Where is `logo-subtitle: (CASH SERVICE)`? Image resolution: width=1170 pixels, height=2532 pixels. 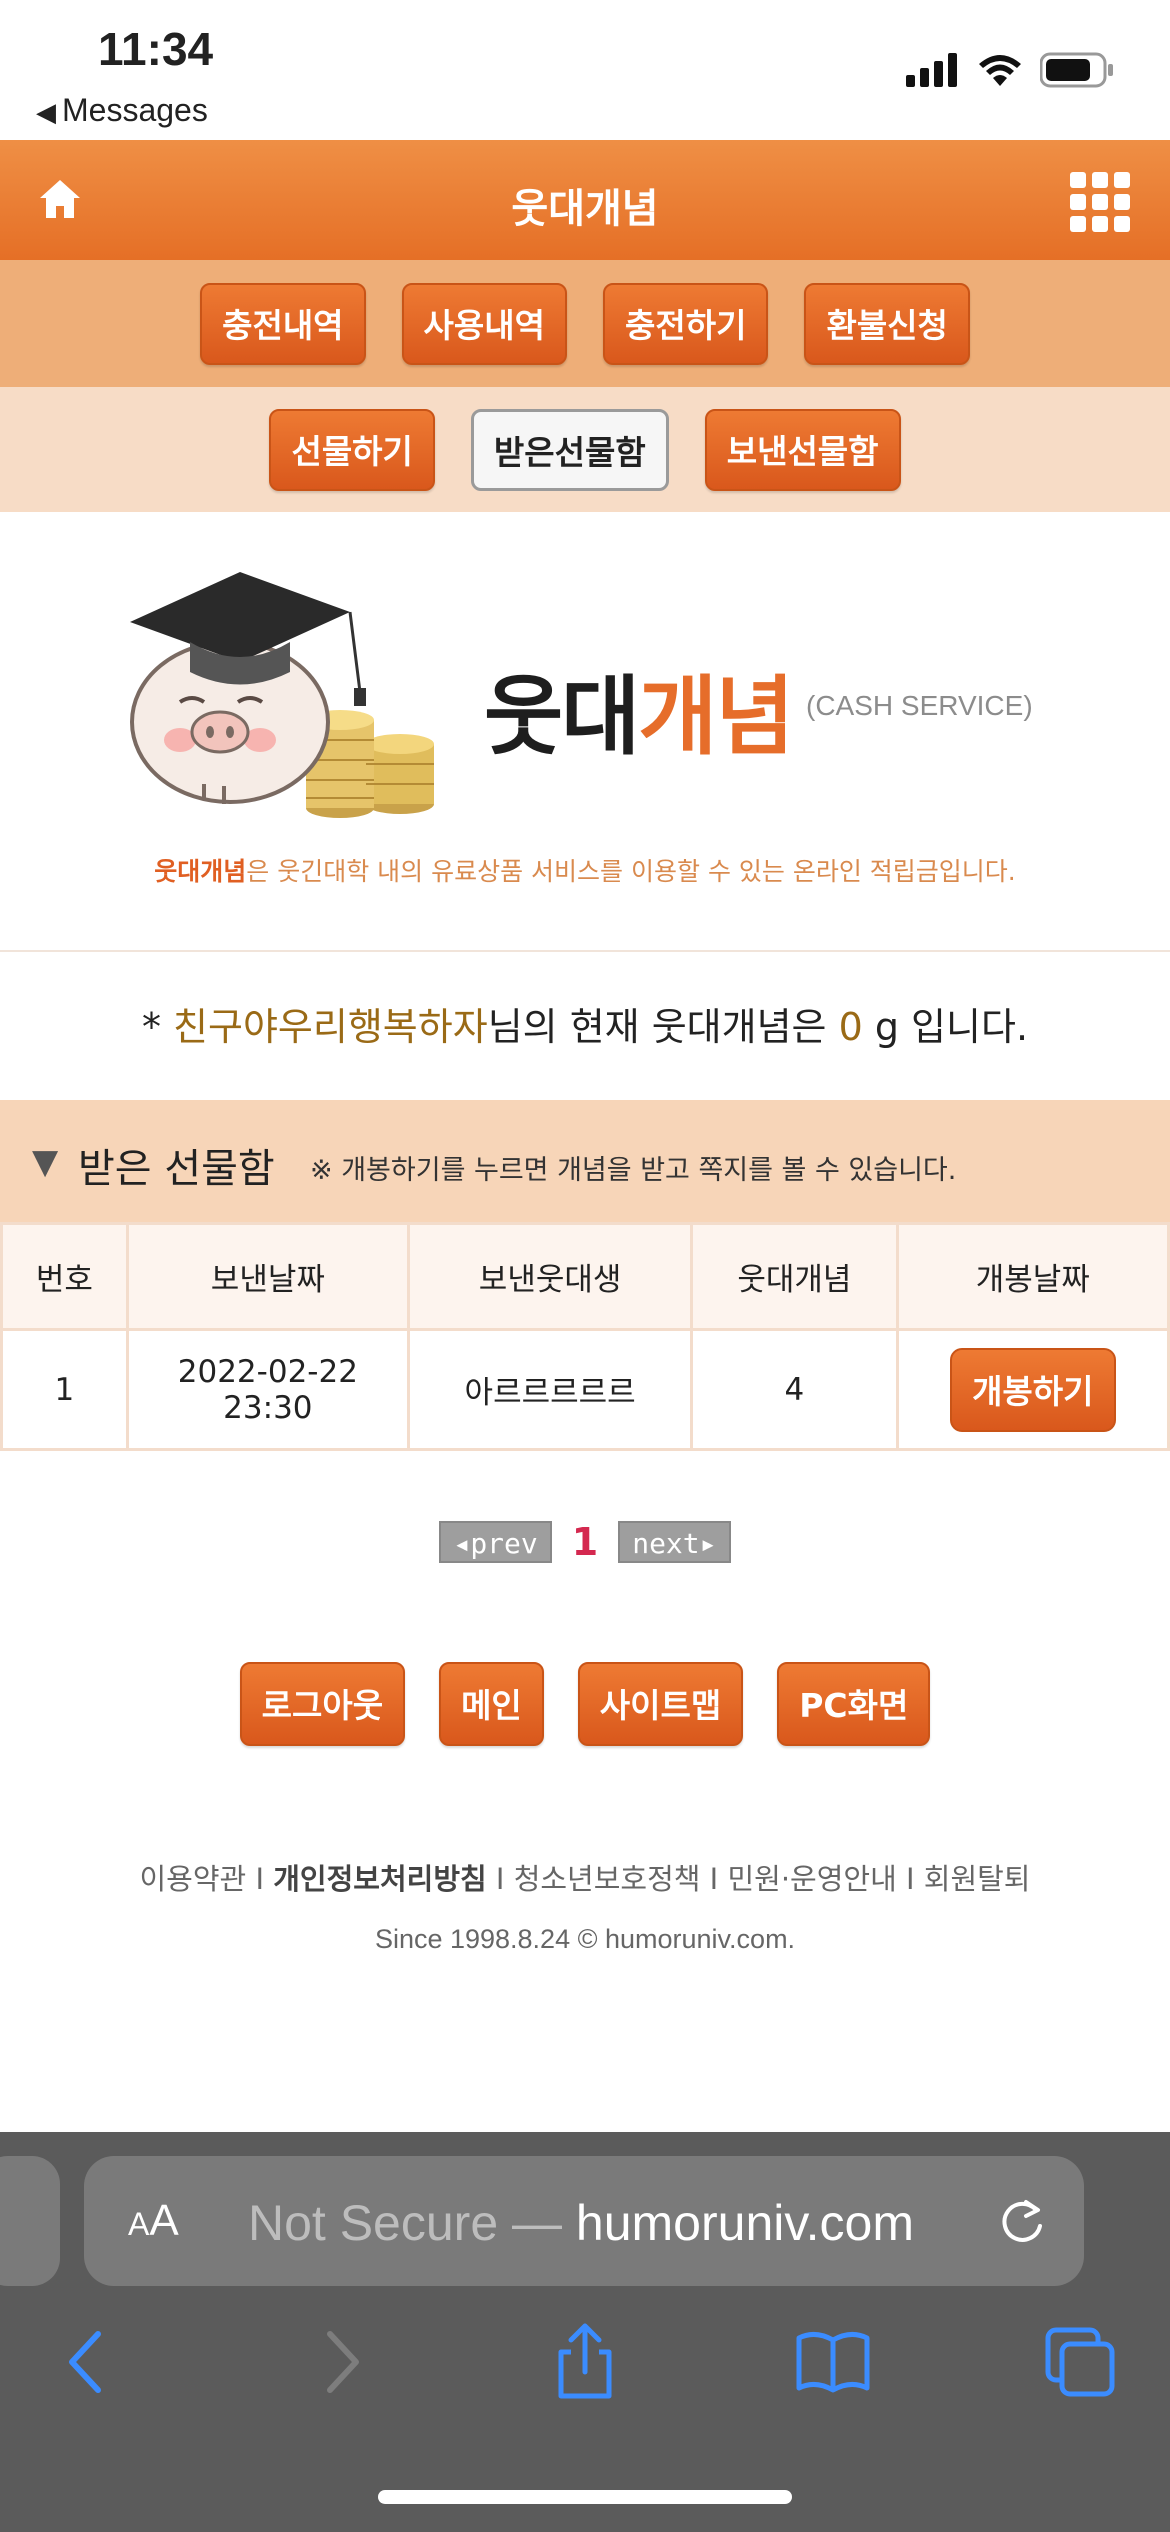 logo-subtitle: (CASH SERVICE) is located at coordinates (919, 705).